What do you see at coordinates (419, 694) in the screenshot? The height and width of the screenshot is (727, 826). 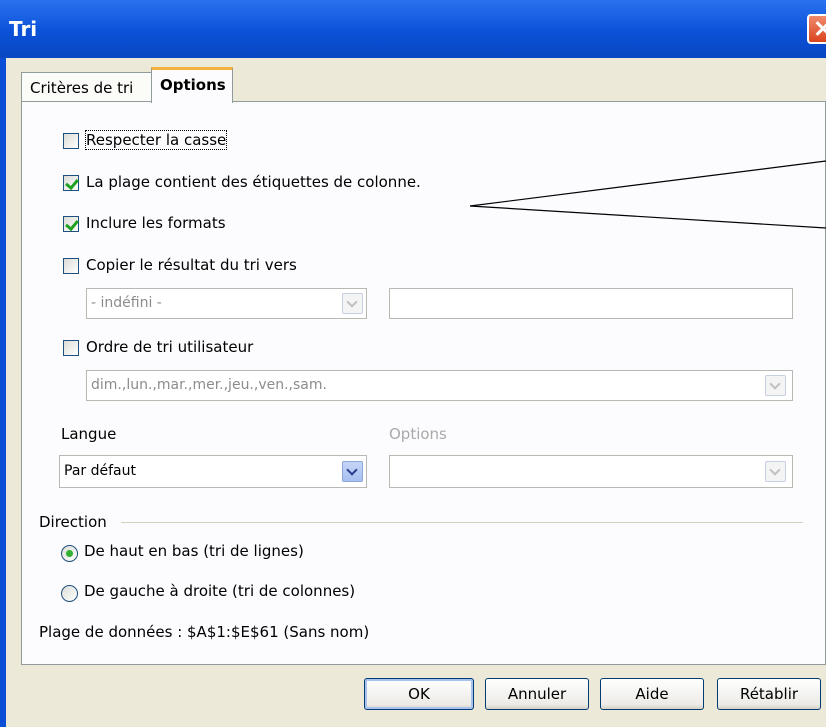 I see `ok-button: OK` at bounding box center [419, 694].